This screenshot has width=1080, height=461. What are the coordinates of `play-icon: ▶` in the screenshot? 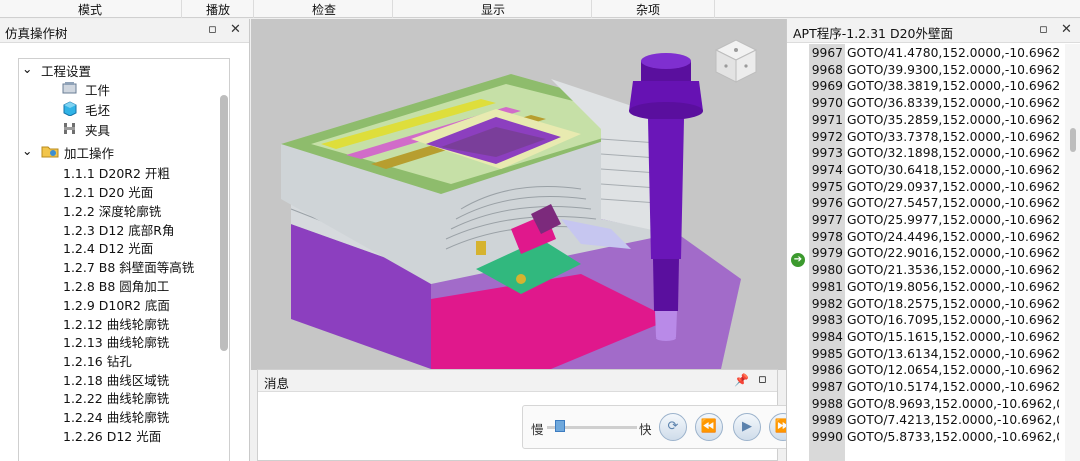 It's located at (747, 427).